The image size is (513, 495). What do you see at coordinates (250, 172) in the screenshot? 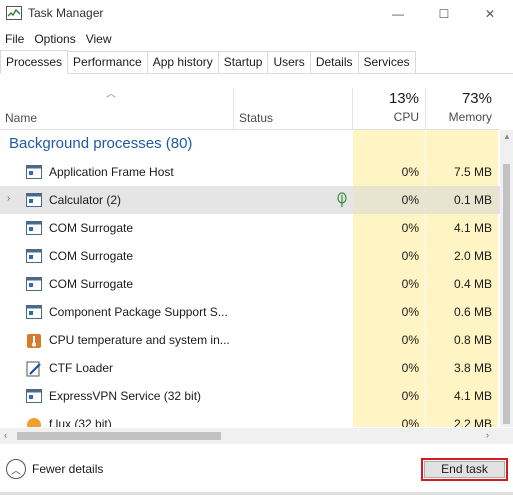
I see `process-row: Application Frame Host 0% 7.5 MB` at bounding box center [250, 172].